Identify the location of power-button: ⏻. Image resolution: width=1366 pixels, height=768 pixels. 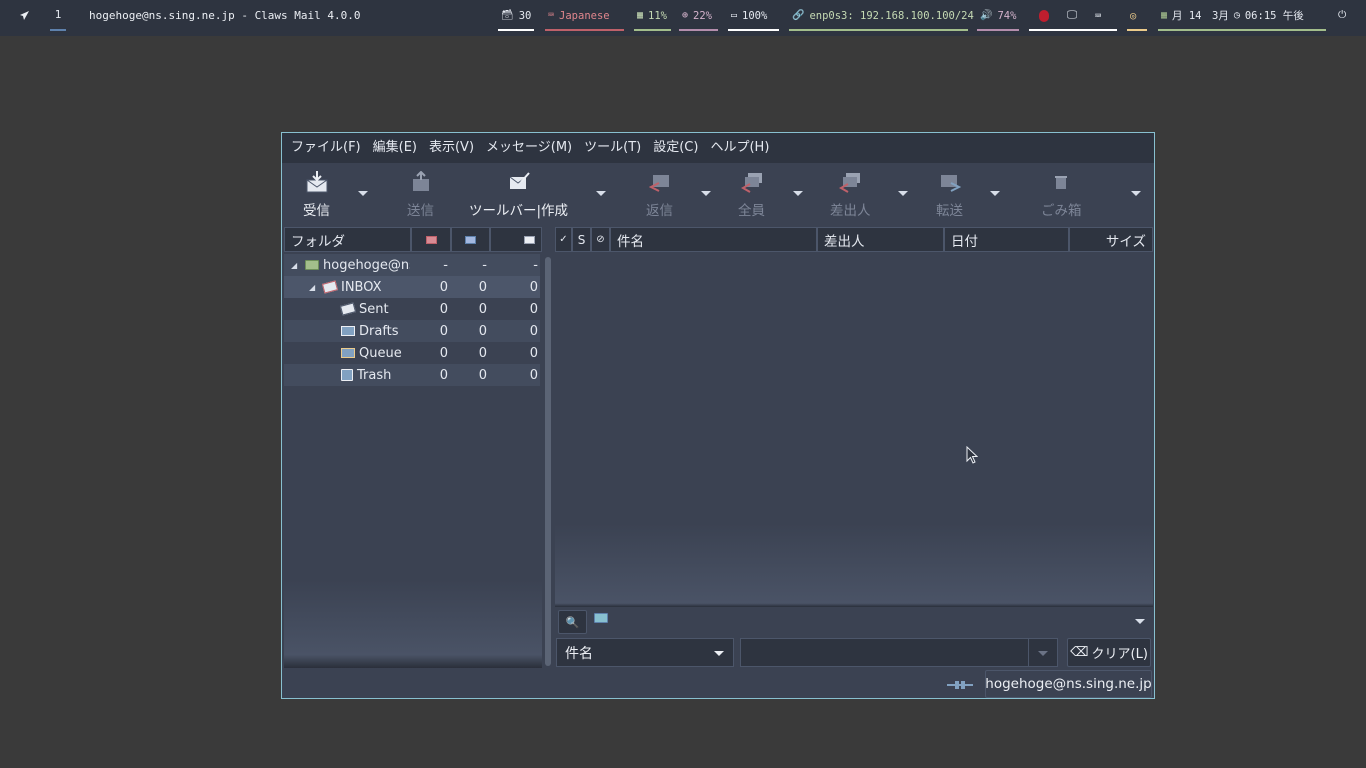
(1343, 15).